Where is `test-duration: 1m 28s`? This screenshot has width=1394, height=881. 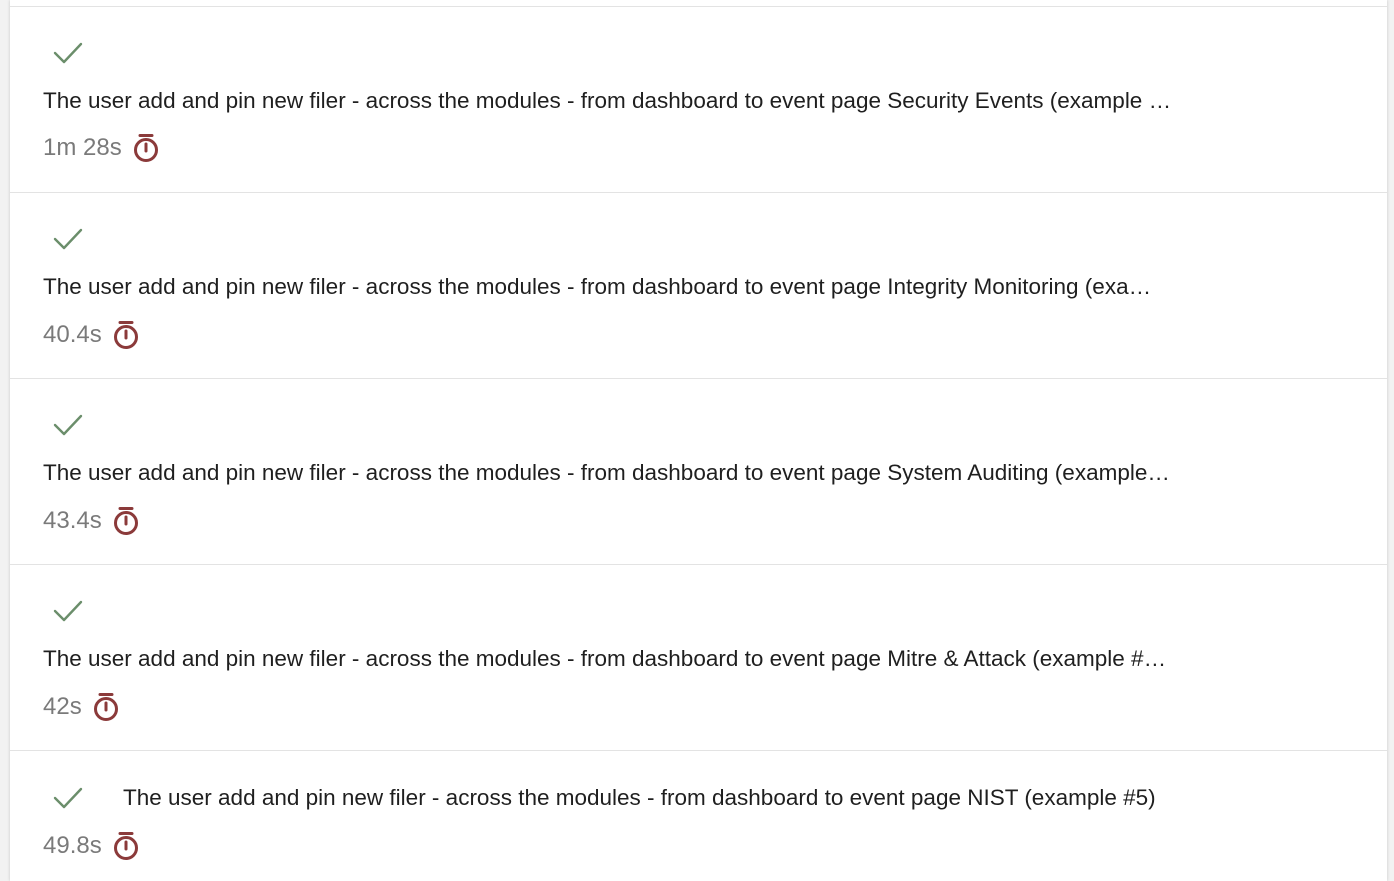
test-duration: 1m 28s is located at coordinates (101, 148).